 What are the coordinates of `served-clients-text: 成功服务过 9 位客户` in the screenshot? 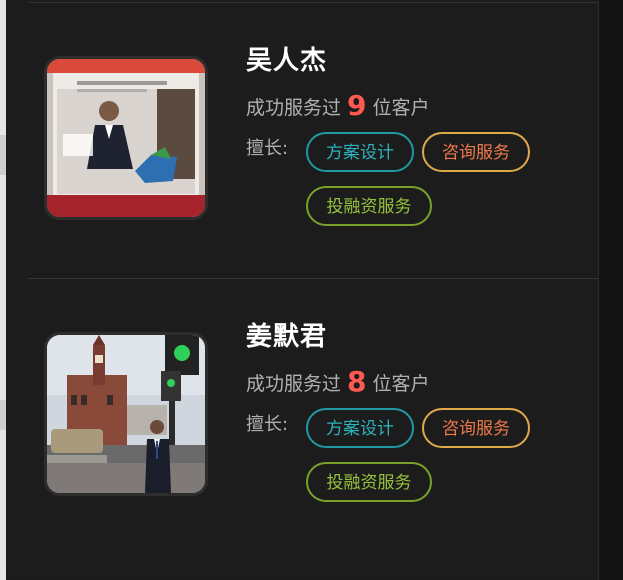 It's located at (338, 105).